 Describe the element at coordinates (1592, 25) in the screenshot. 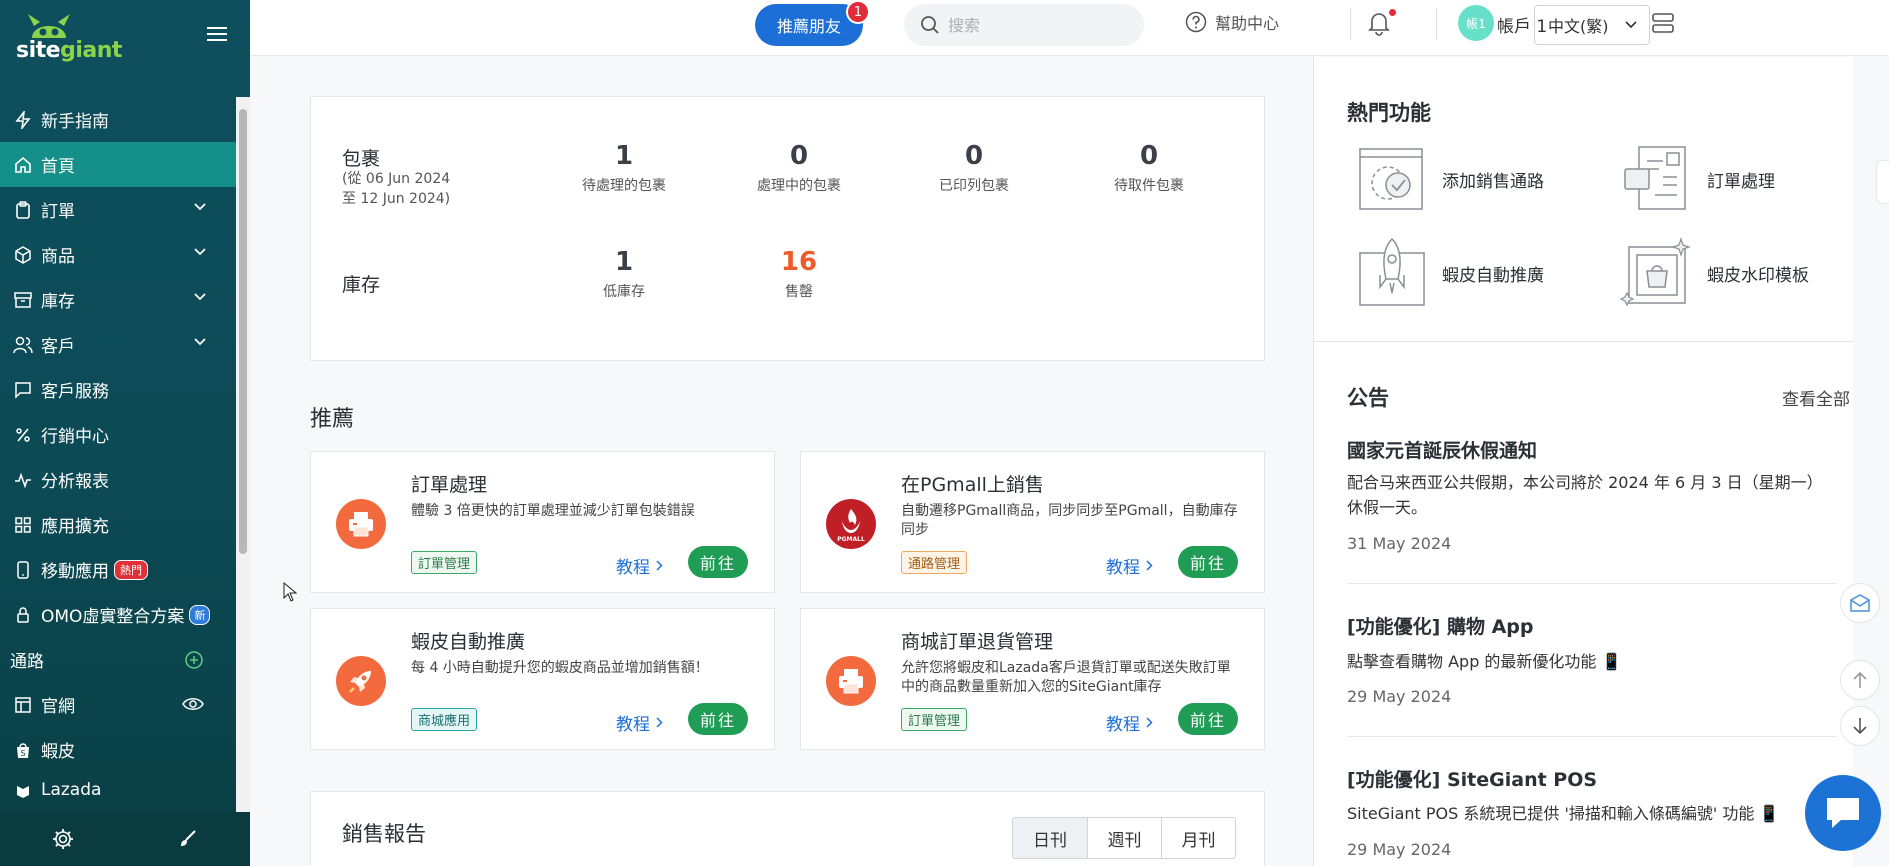

I see `language-select: 中文(繁)` at that location.